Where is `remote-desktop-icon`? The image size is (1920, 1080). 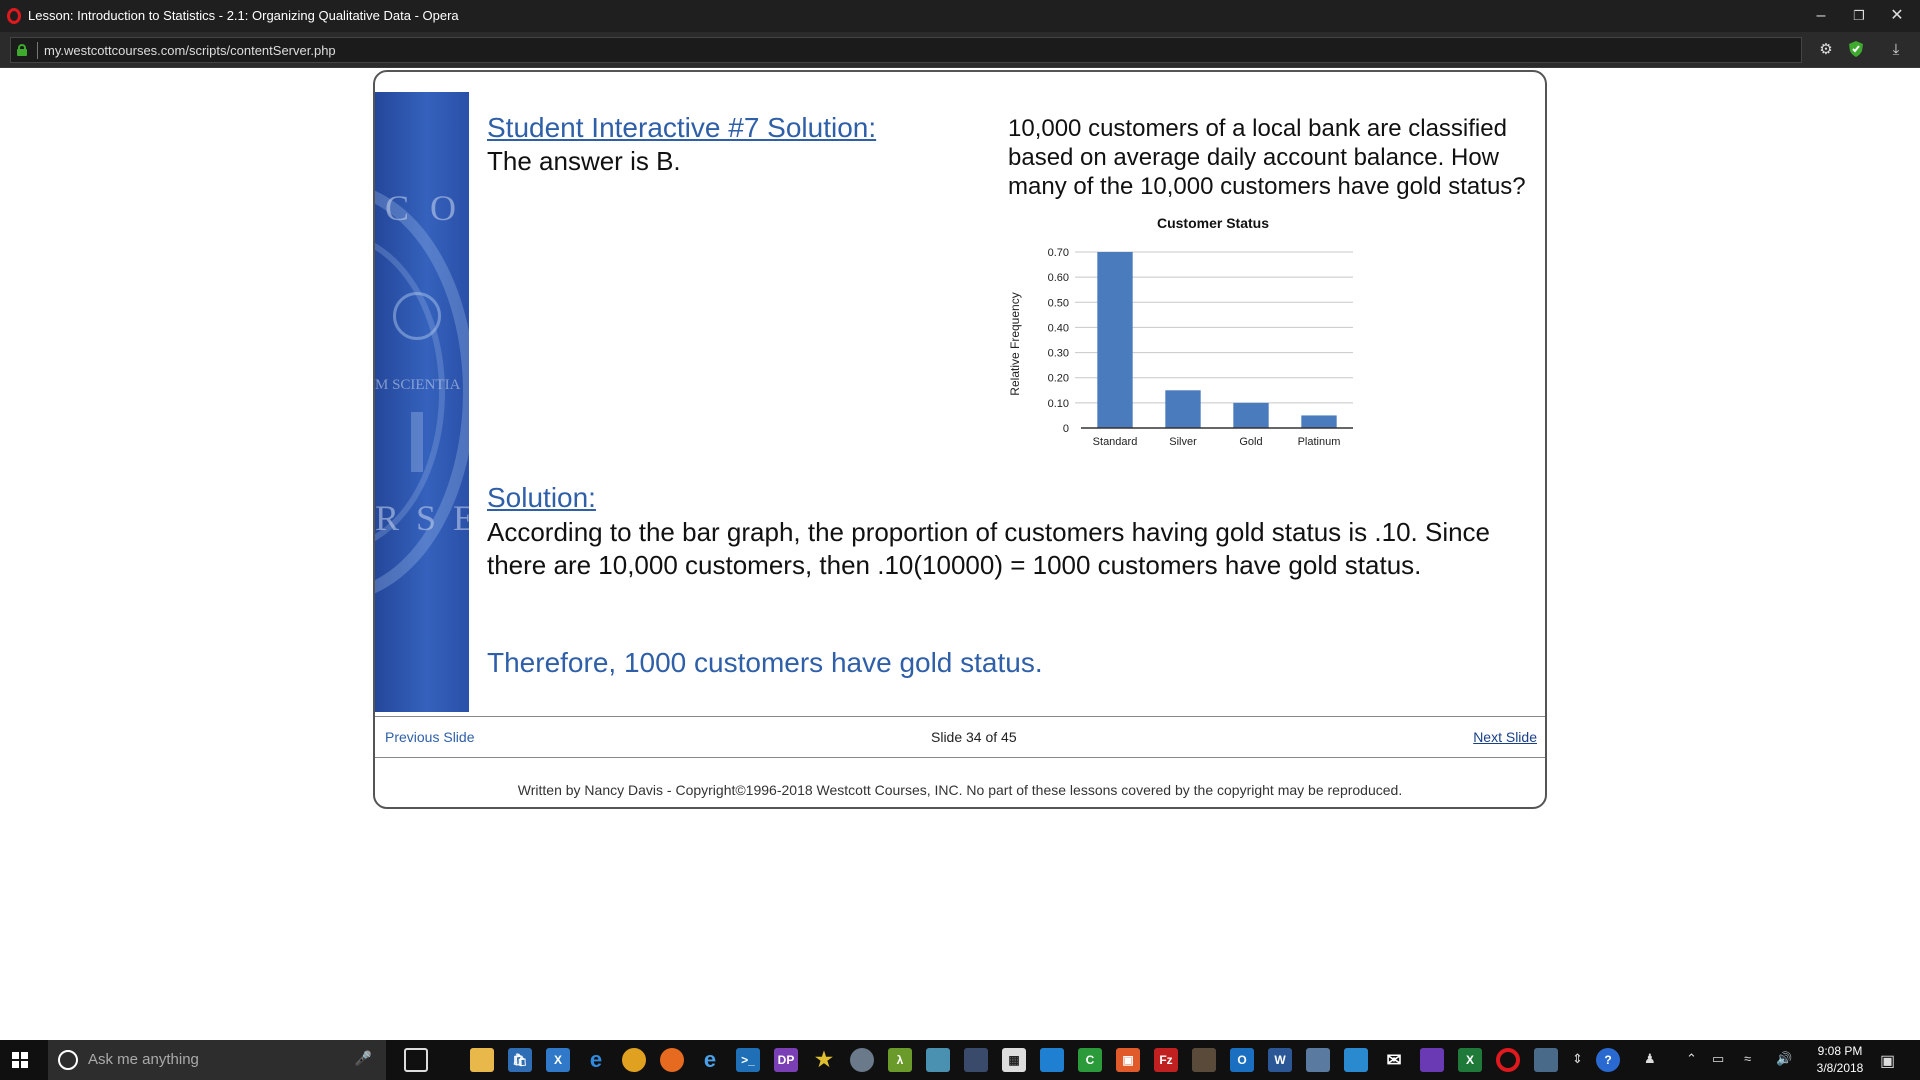 remote-desktop-icon is located at coordinates (1356, 1060).